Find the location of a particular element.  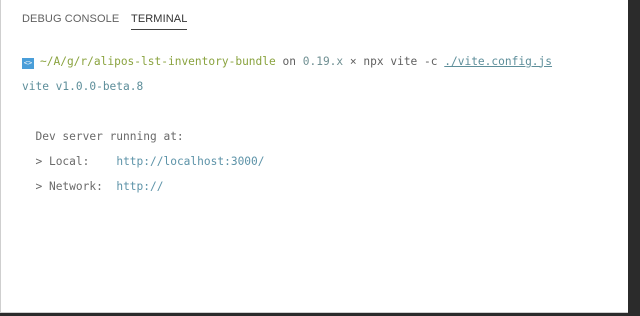

local-label: > Local: is located at coordinates (62, 161).